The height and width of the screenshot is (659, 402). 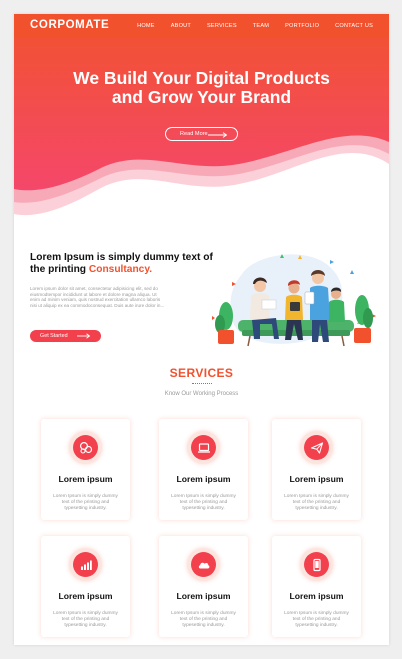 I want to click on intro-heading-accent: Consultancy., so click(x=120, y=269).